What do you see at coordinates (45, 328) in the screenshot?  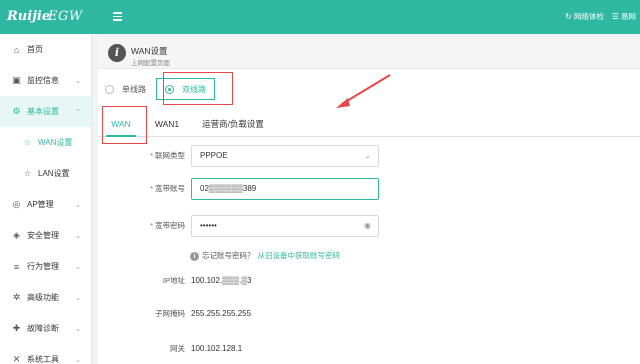 I see `sidebar-item-diagnose: ✚ 故障诊断 ⌄` at bounding box center [45, 328].